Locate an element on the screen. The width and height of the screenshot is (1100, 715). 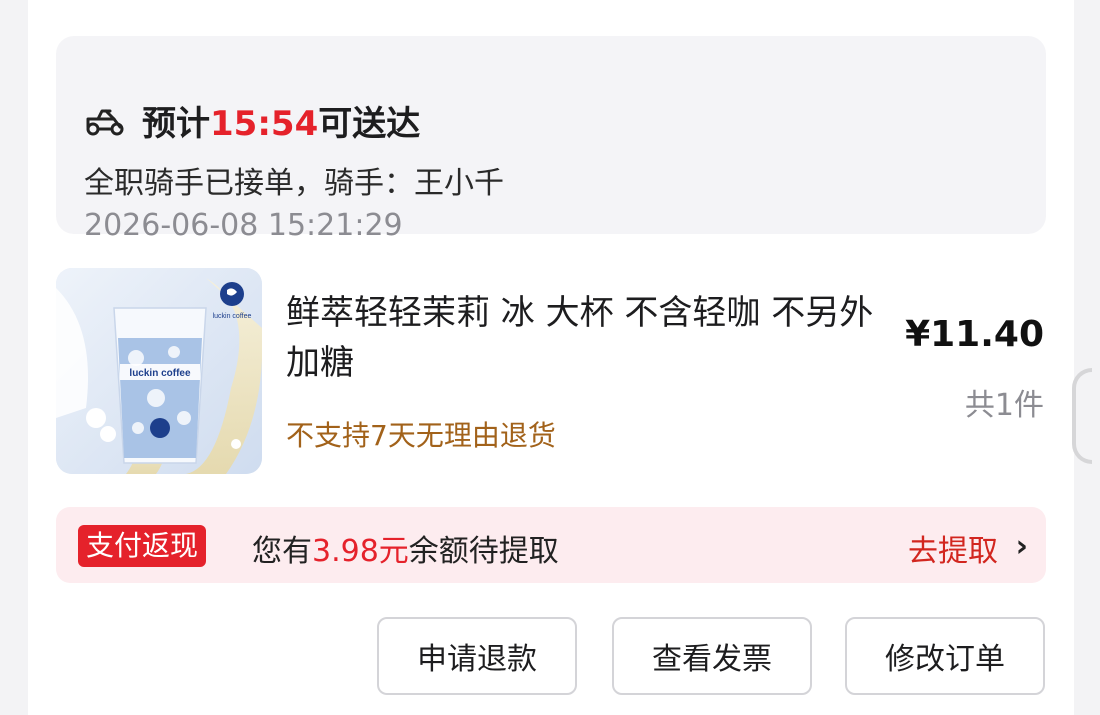
cup-brand-text: luckin coffee is located at coordinates (160, 373).